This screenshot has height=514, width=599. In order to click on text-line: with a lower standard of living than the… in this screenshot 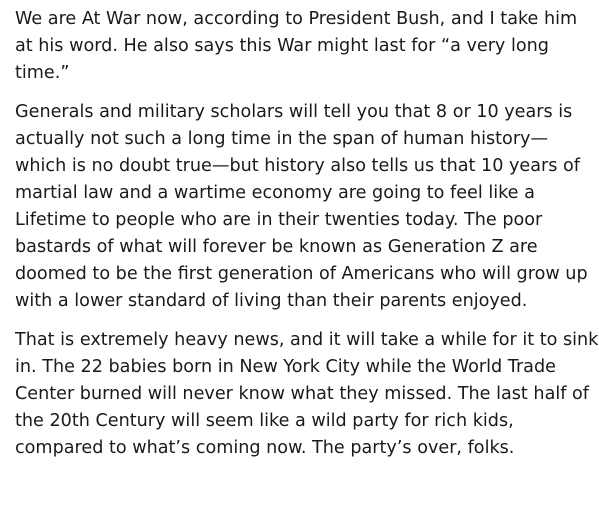, I will do `click(271, 301)`.